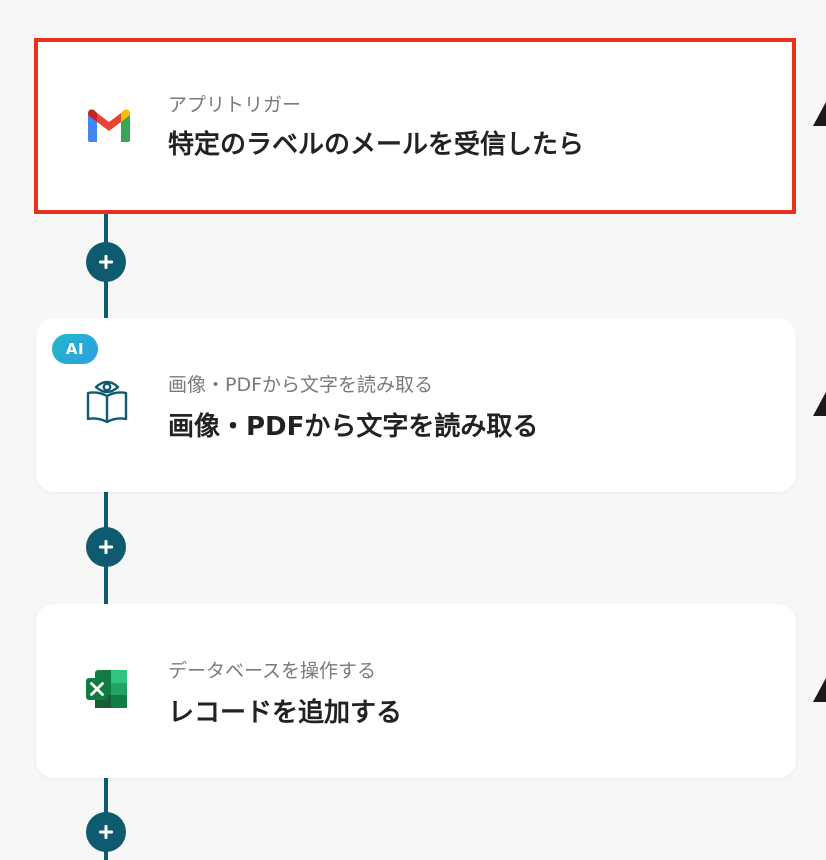 The width and height of the screenshot is (826, 860). Describe the element at coordinates (106, 689) in the screenshot. I see `excel-icon` at that location.